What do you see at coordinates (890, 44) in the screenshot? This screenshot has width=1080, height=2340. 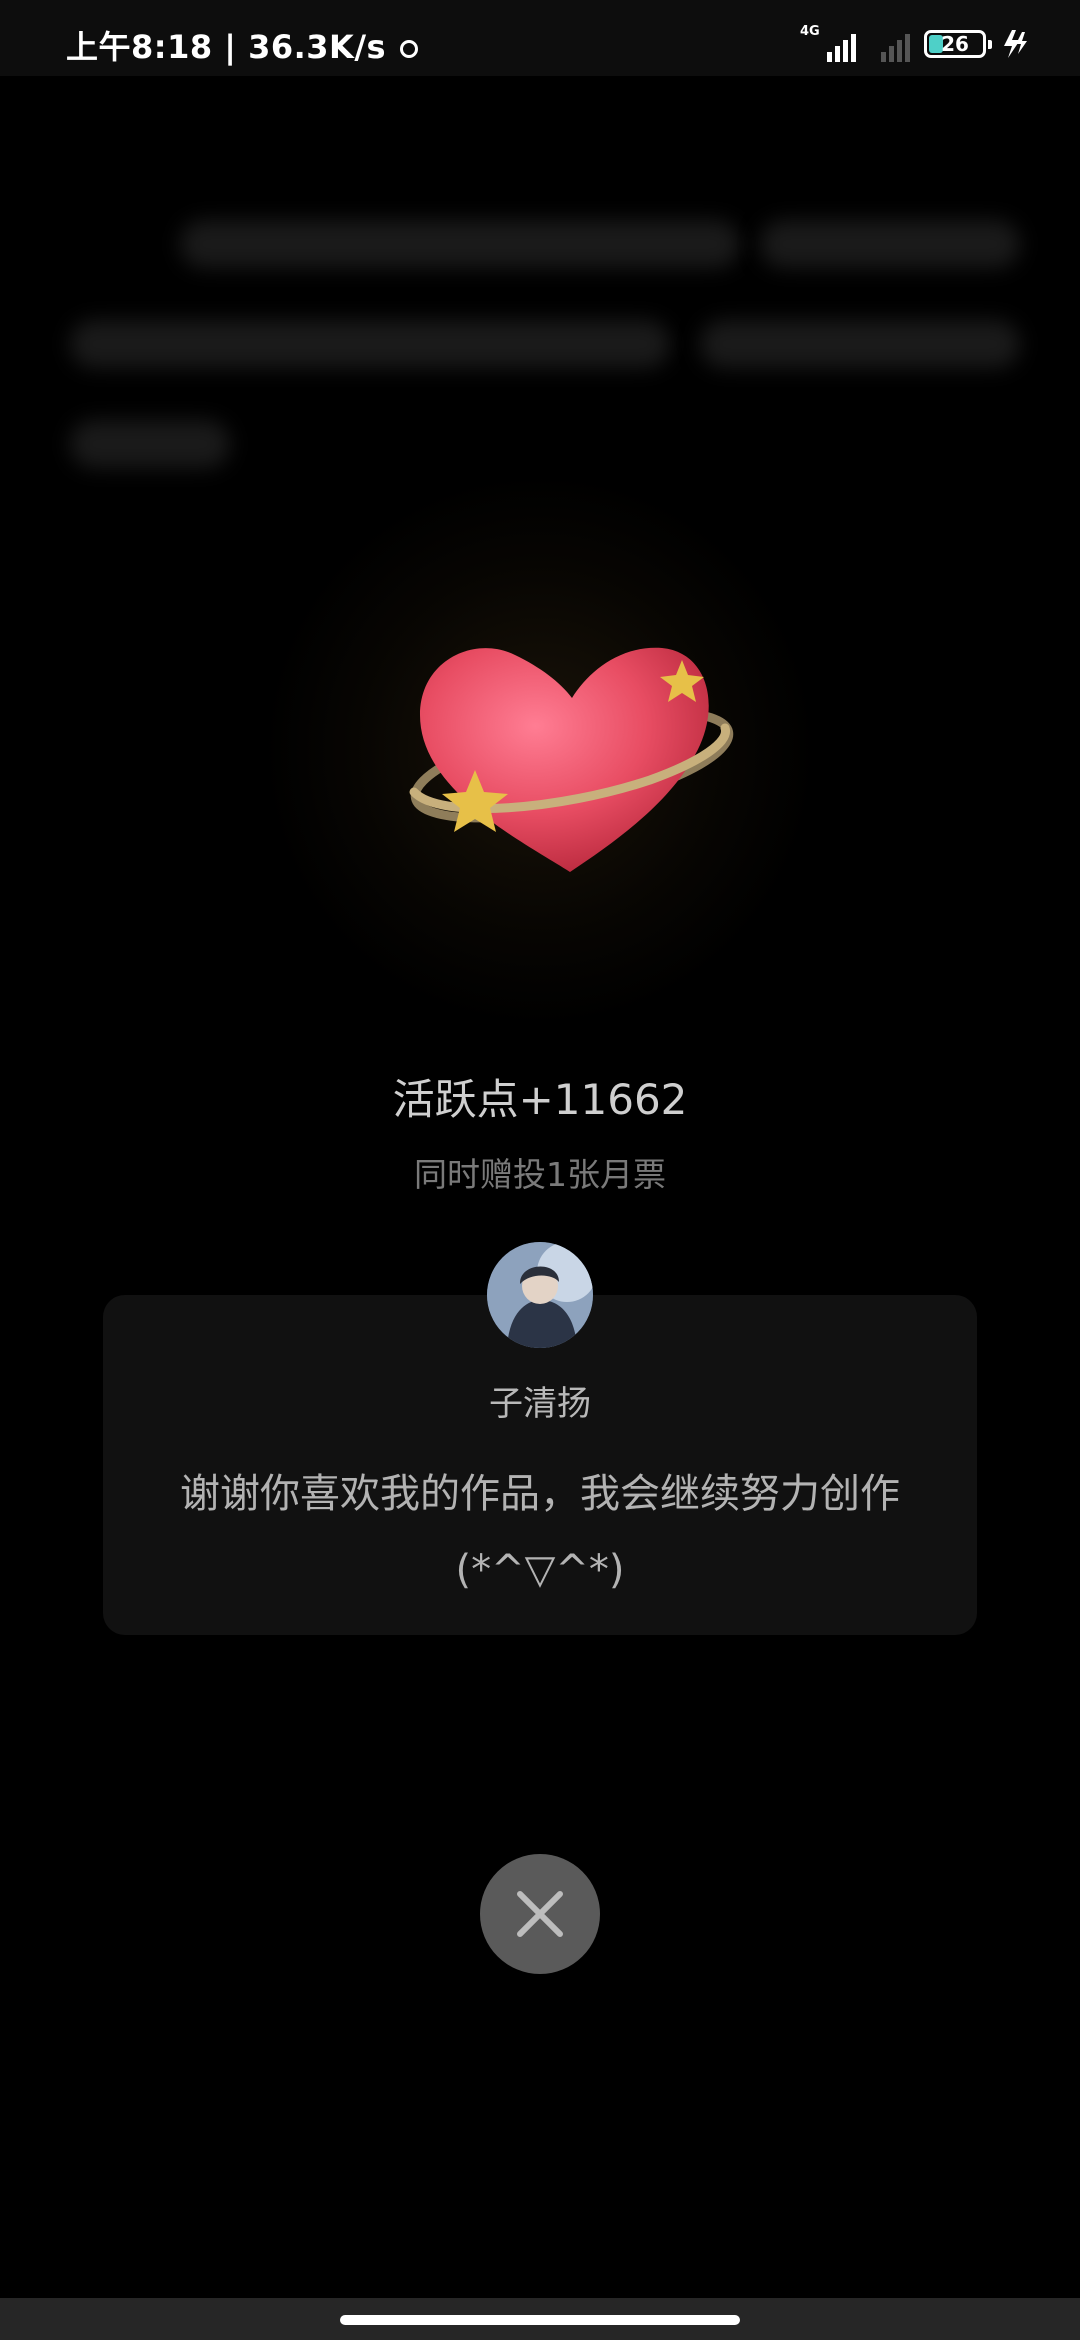 I see `cellular-signal-2-icon` at bounding box center [890, 44].